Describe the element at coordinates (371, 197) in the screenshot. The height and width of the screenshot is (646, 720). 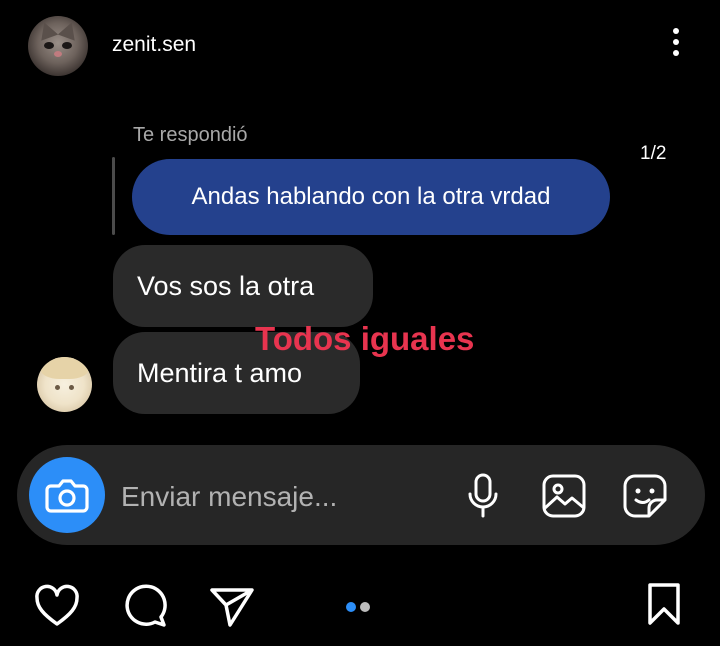
I see `replied-message: Andas hablando con la otra vrdad` at that location.